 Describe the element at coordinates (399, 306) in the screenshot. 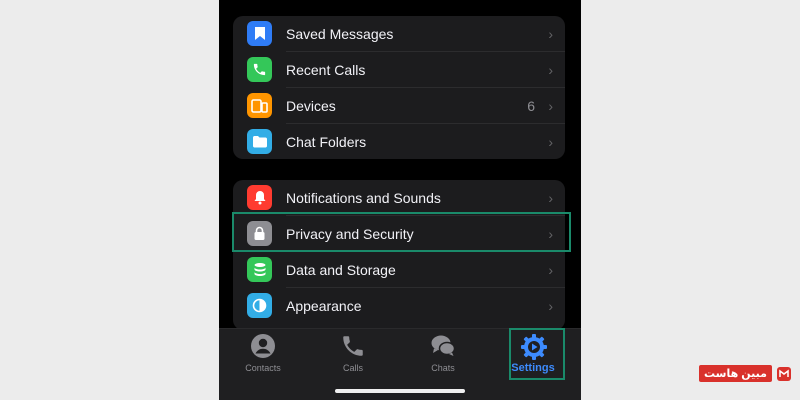

I see `settings-item-appearance: Appearance ›` at that location.